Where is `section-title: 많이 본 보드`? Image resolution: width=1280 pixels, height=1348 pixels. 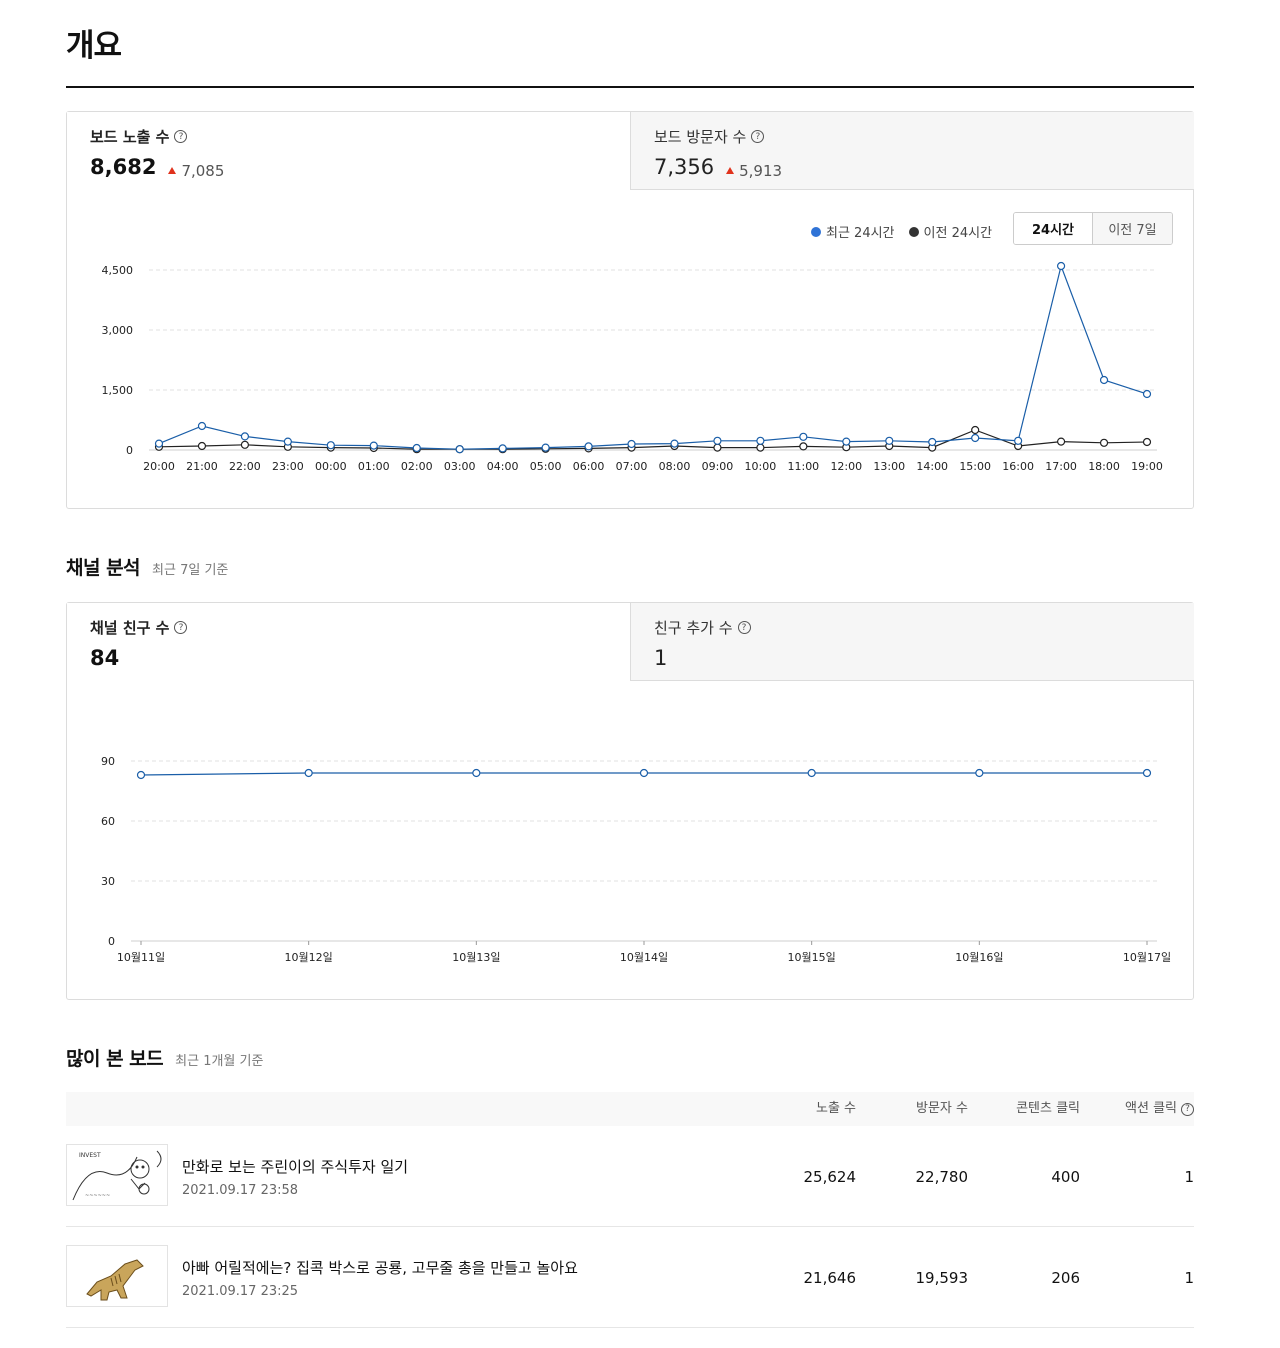
section-title: 많이 본 보드 is located at coordinates (115, 1059).